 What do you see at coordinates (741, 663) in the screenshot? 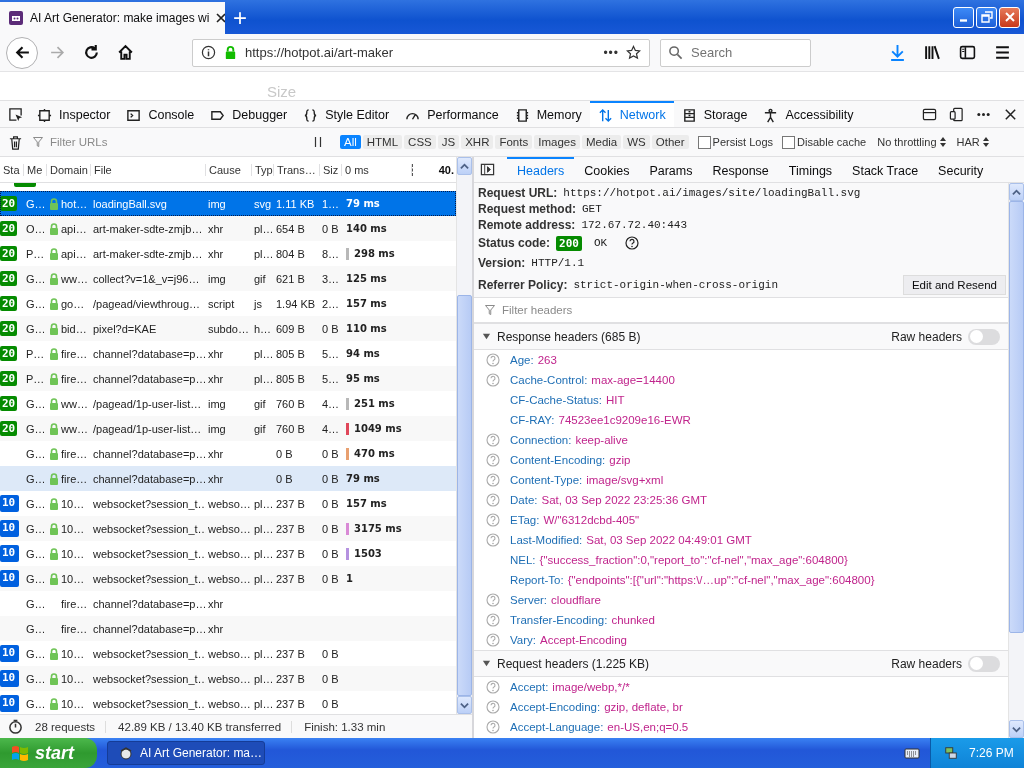
I see `section-header: Request headers (1.225 KB) Raw headers` at bounding box center [741, 663].